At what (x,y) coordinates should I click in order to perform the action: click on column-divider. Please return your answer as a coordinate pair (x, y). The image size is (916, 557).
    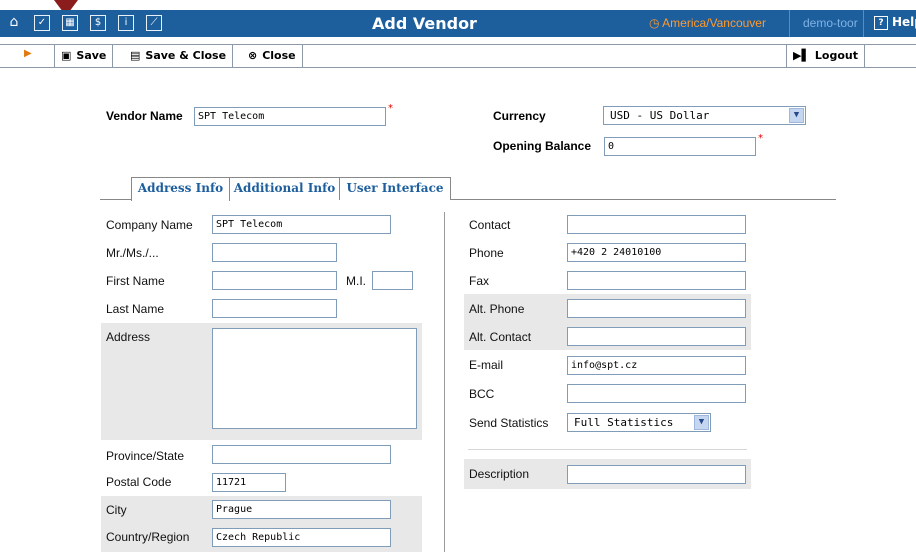
    Looking at the image, I should click on (444, 382).